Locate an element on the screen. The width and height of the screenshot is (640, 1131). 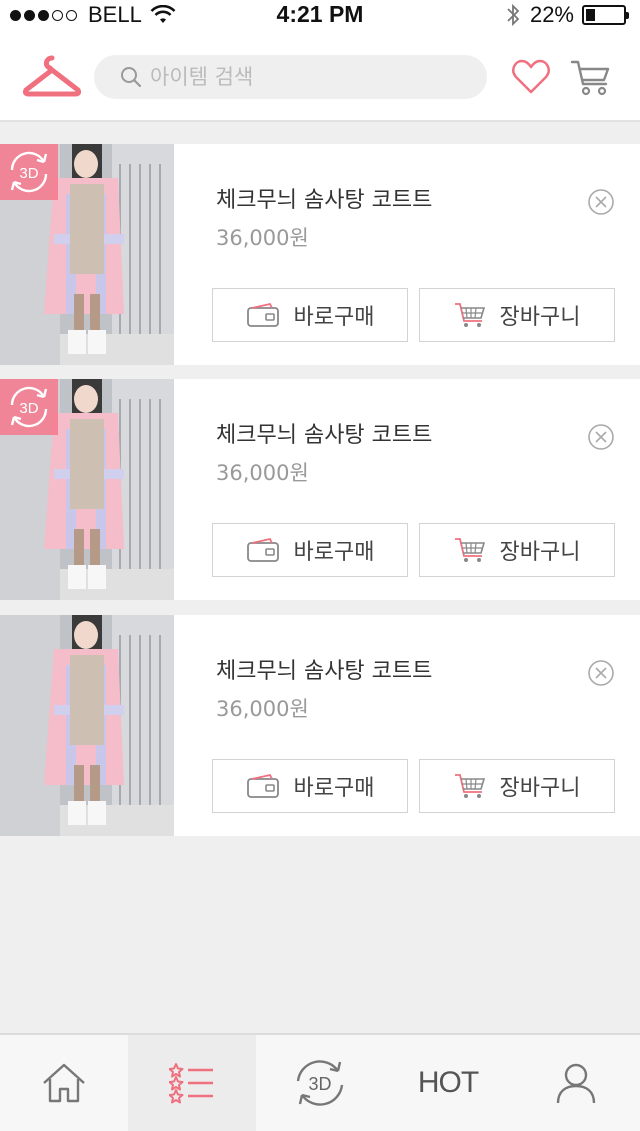
nav-3d: 3D is located at coordinates (320, 1083).